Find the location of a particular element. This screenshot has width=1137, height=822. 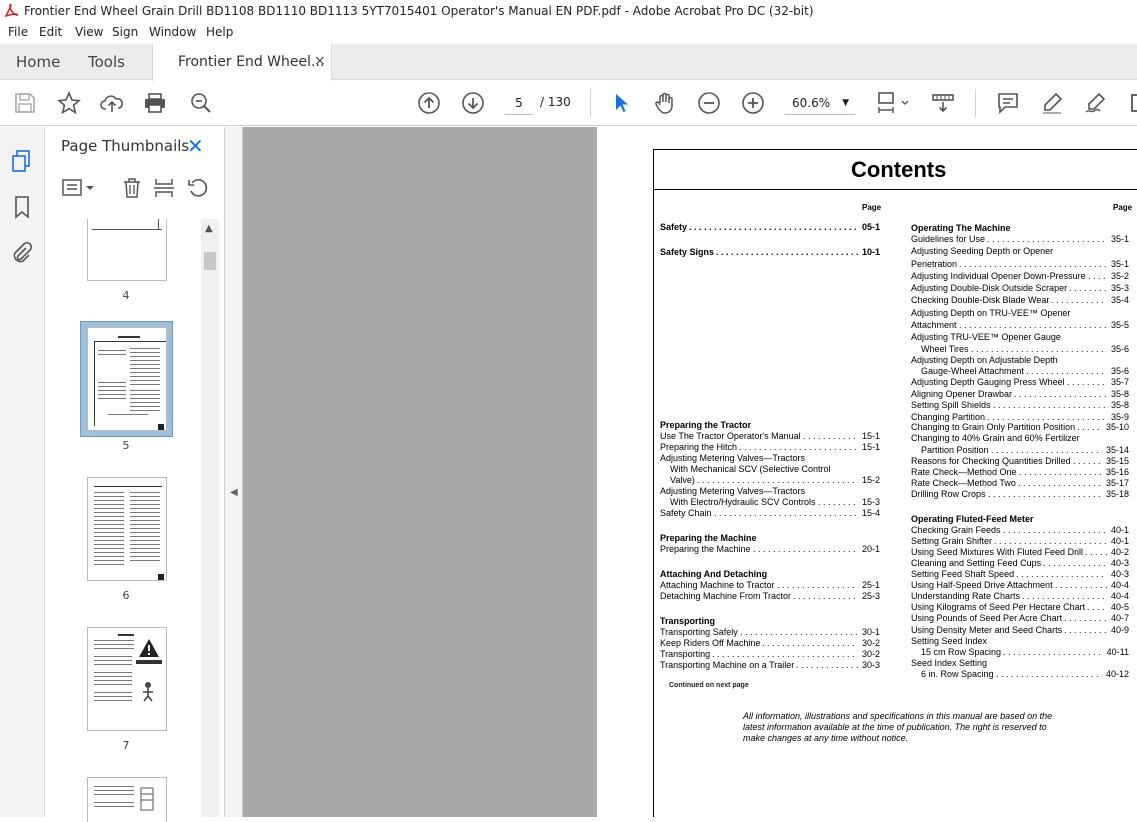

toc-entry-title: Operating Fluted-Feed Meter is located at coordinates (972, 519).